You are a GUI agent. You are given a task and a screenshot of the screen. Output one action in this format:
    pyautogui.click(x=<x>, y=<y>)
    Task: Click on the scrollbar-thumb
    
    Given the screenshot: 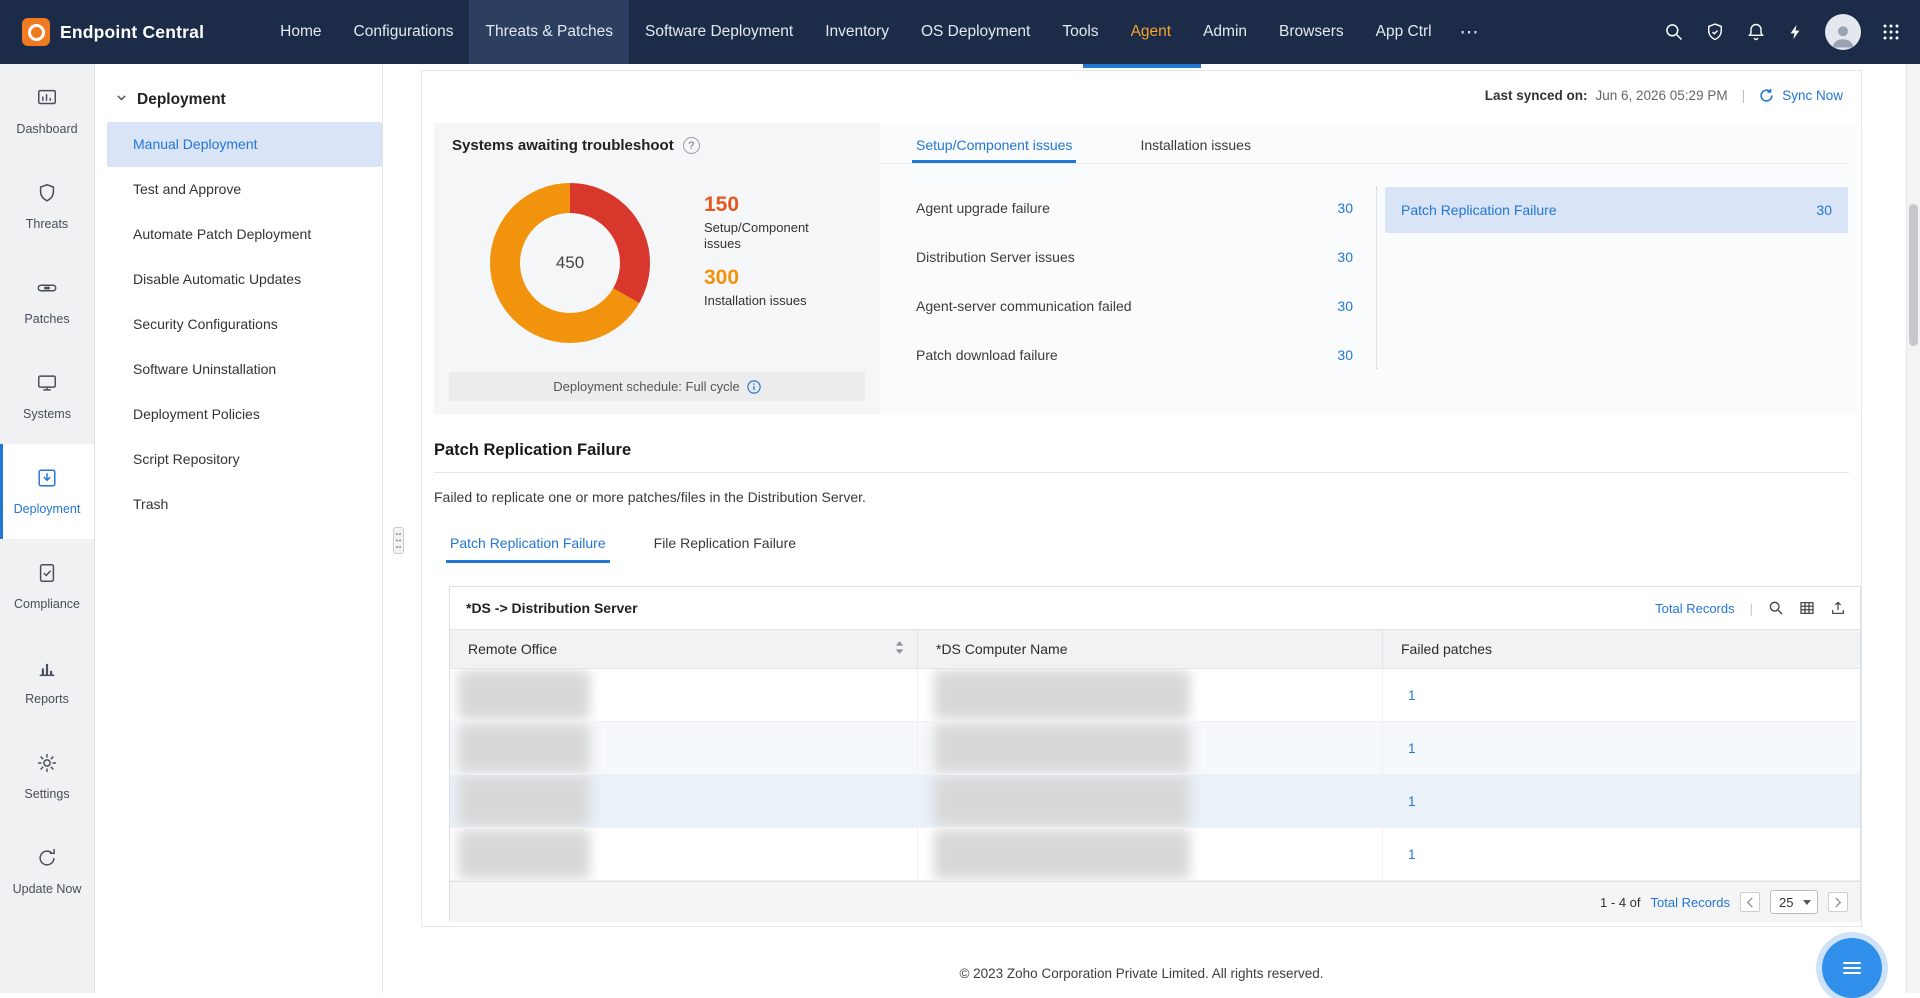 What is the action you would take?
    pyautogui.click(x=1913, y=275)
    